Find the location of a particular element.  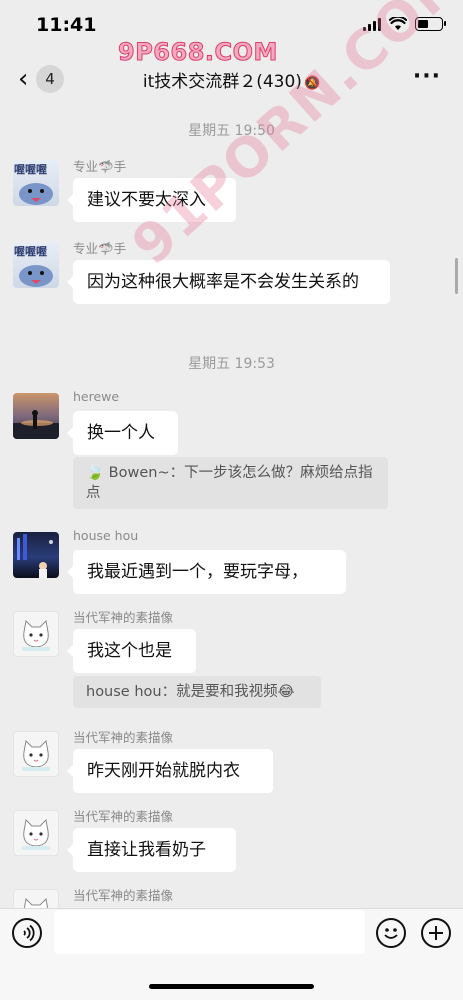

message-bubble: 我这个也是 is located at coordinates (131, 651).